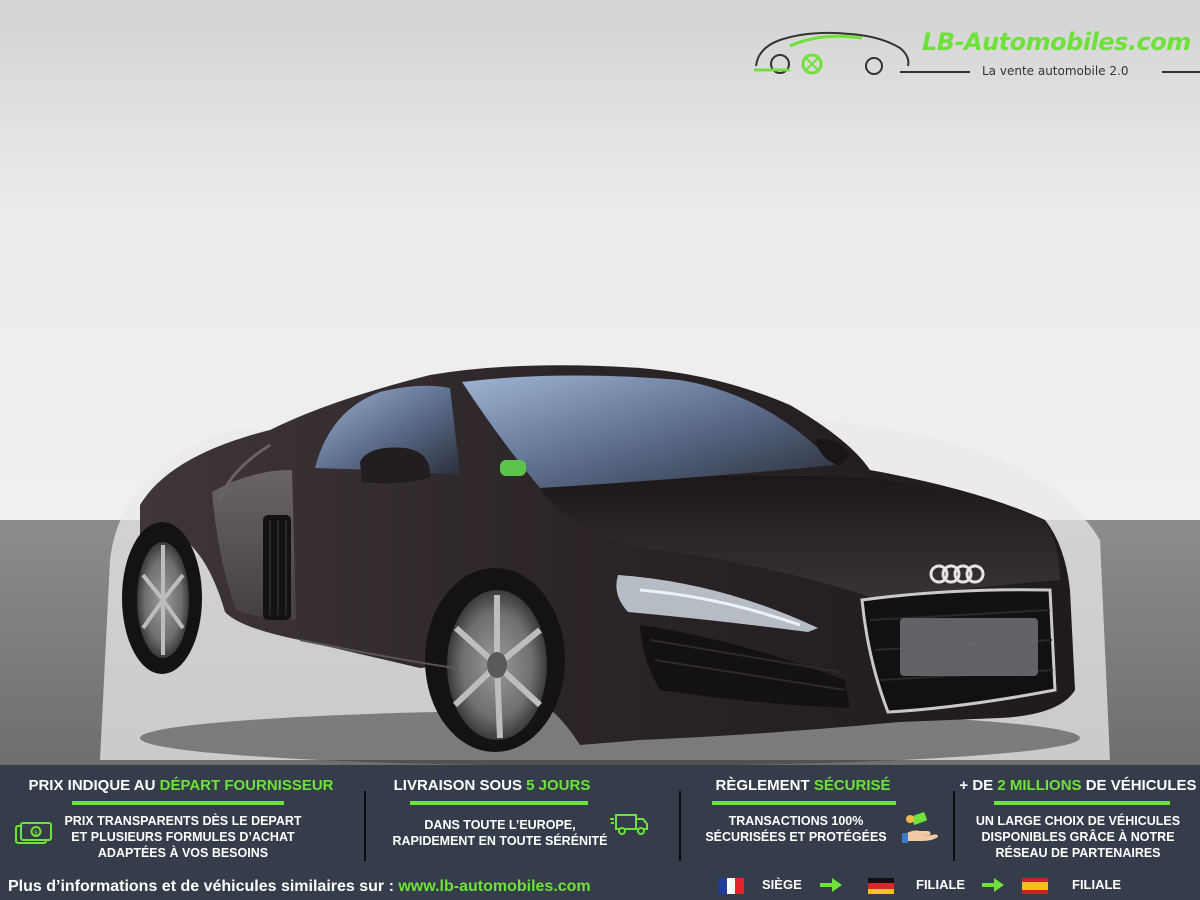 Image resolution: width=1200 pixels, height=900 pixels. Describe the element at coordinates (832, 53) in the screenshot. I see `sports-car-logo-icon` at that location.